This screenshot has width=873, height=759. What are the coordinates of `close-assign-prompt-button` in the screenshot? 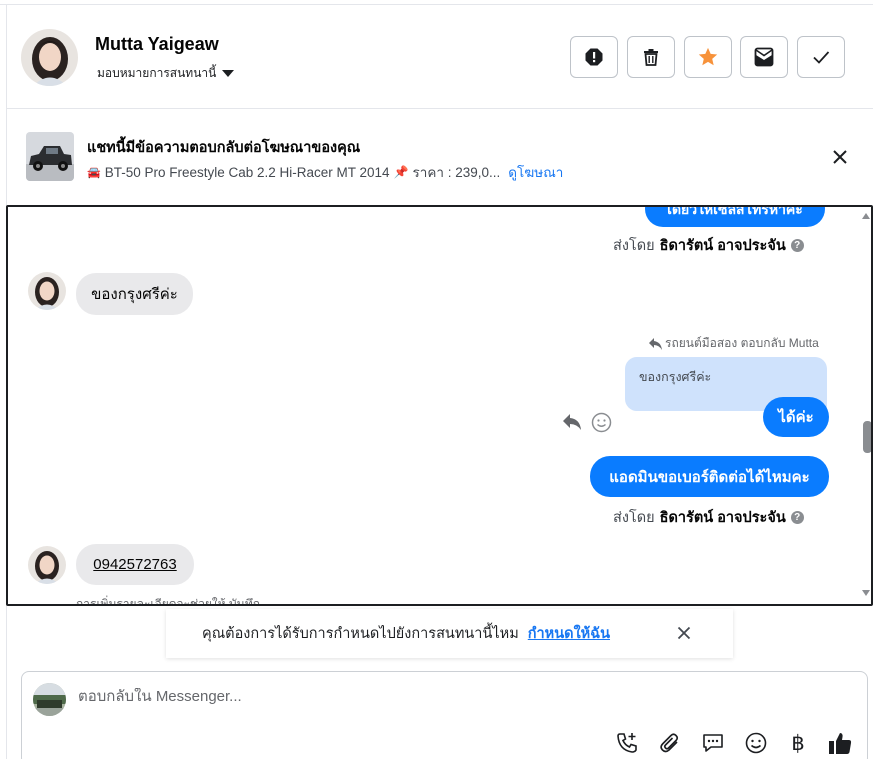 It's located at (684, 633).